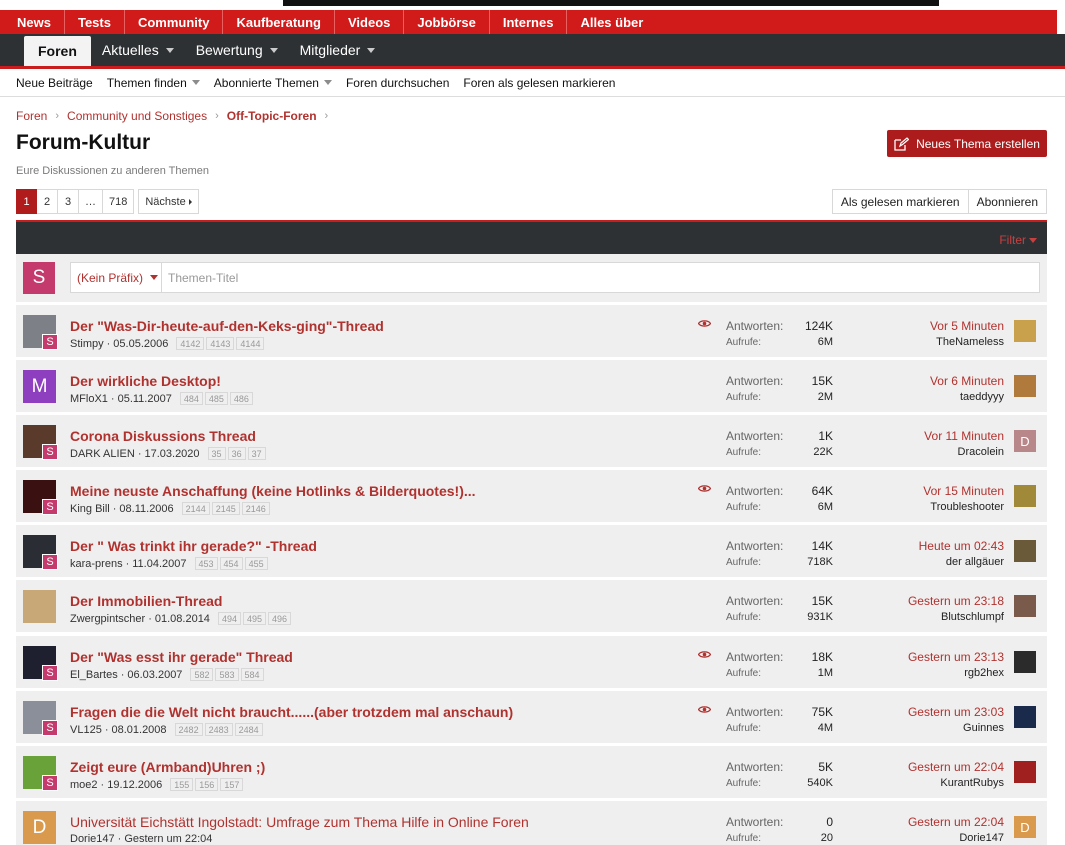 The image size is (1065, 845). What do you see at coordinates (102, 454) in the screenshot?
I see `thread-author: DARK ALIEN` at bounding box center [102, 454].